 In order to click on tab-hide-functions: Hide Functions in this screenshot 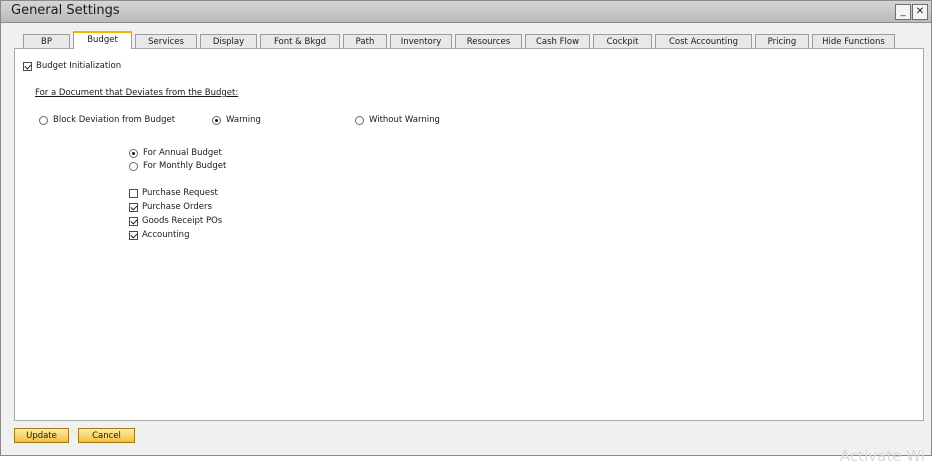, I will do `click(853, 41)`.